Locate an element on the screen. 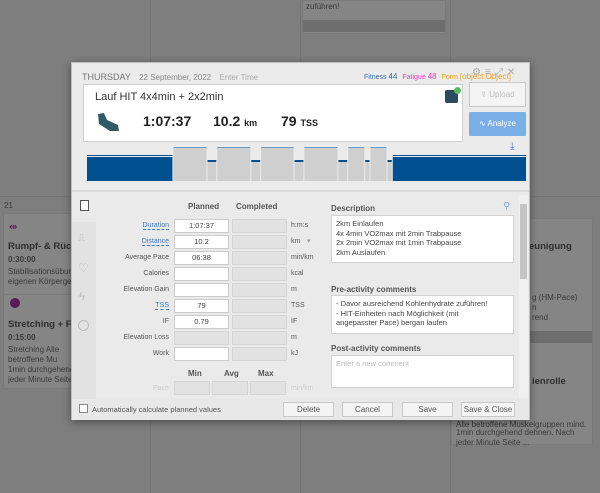 This screenshot has height=493, width=600. device-sync-icon is located at coordinates (453, 95).